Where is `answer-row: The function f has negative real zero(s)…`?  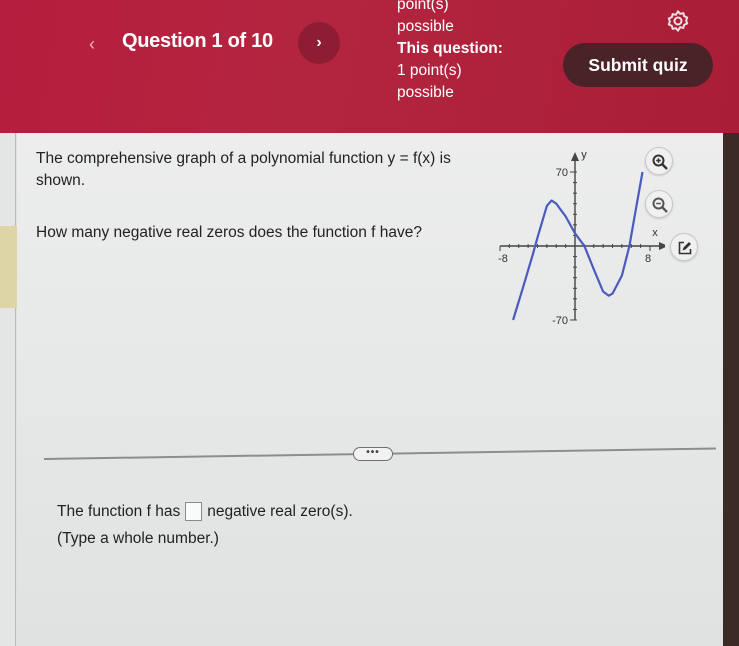 answer-row: The function f has negative real zero(s)… is located at coordinates (205, 511).